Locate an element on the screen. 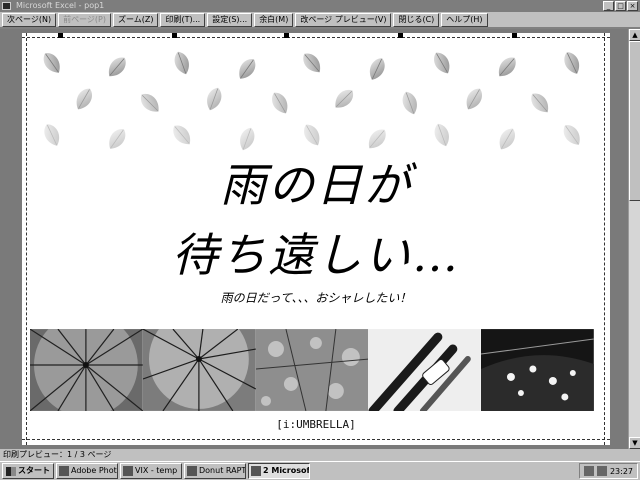  photoshop-icon is located at coordinates (64, 471).